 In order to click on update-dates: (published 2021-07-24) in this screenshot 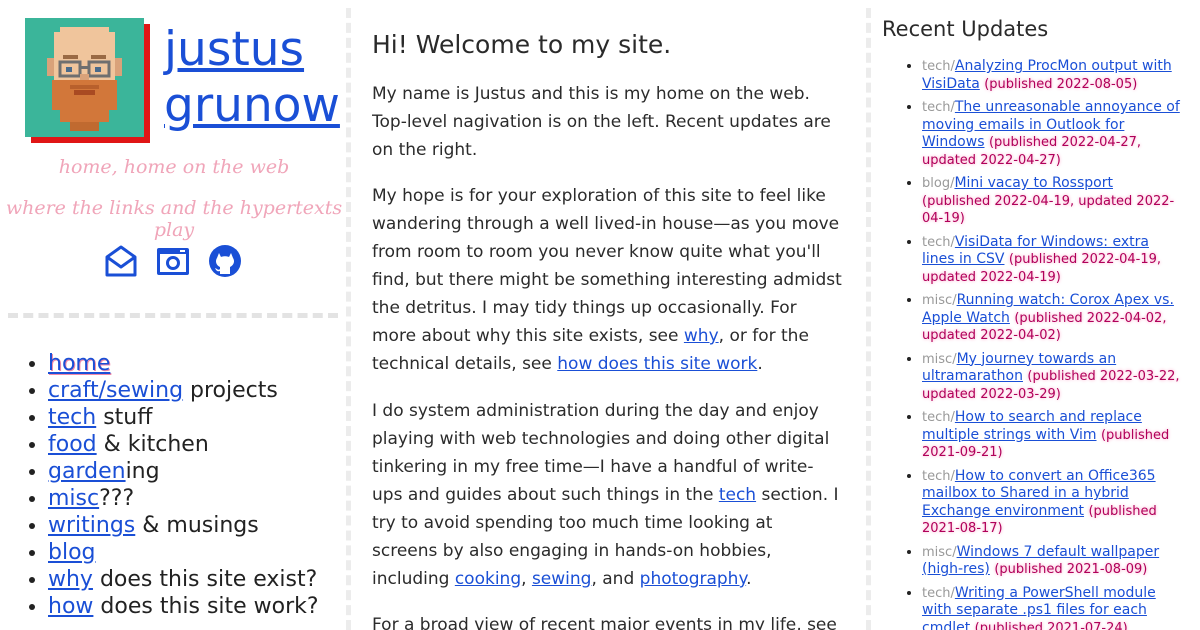, I will do `click(1051, 625)`.